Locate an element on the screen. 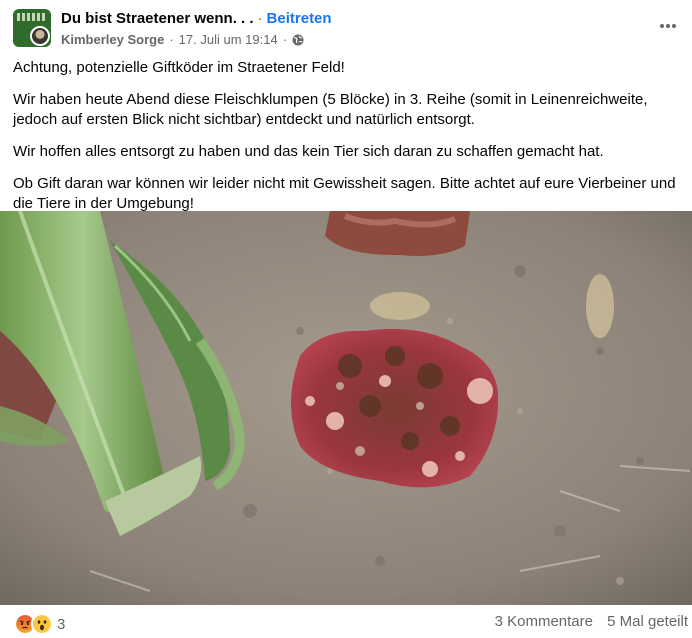 The image size is (692, 638). reaction-count: 3 is located at coordinates (61, 624).